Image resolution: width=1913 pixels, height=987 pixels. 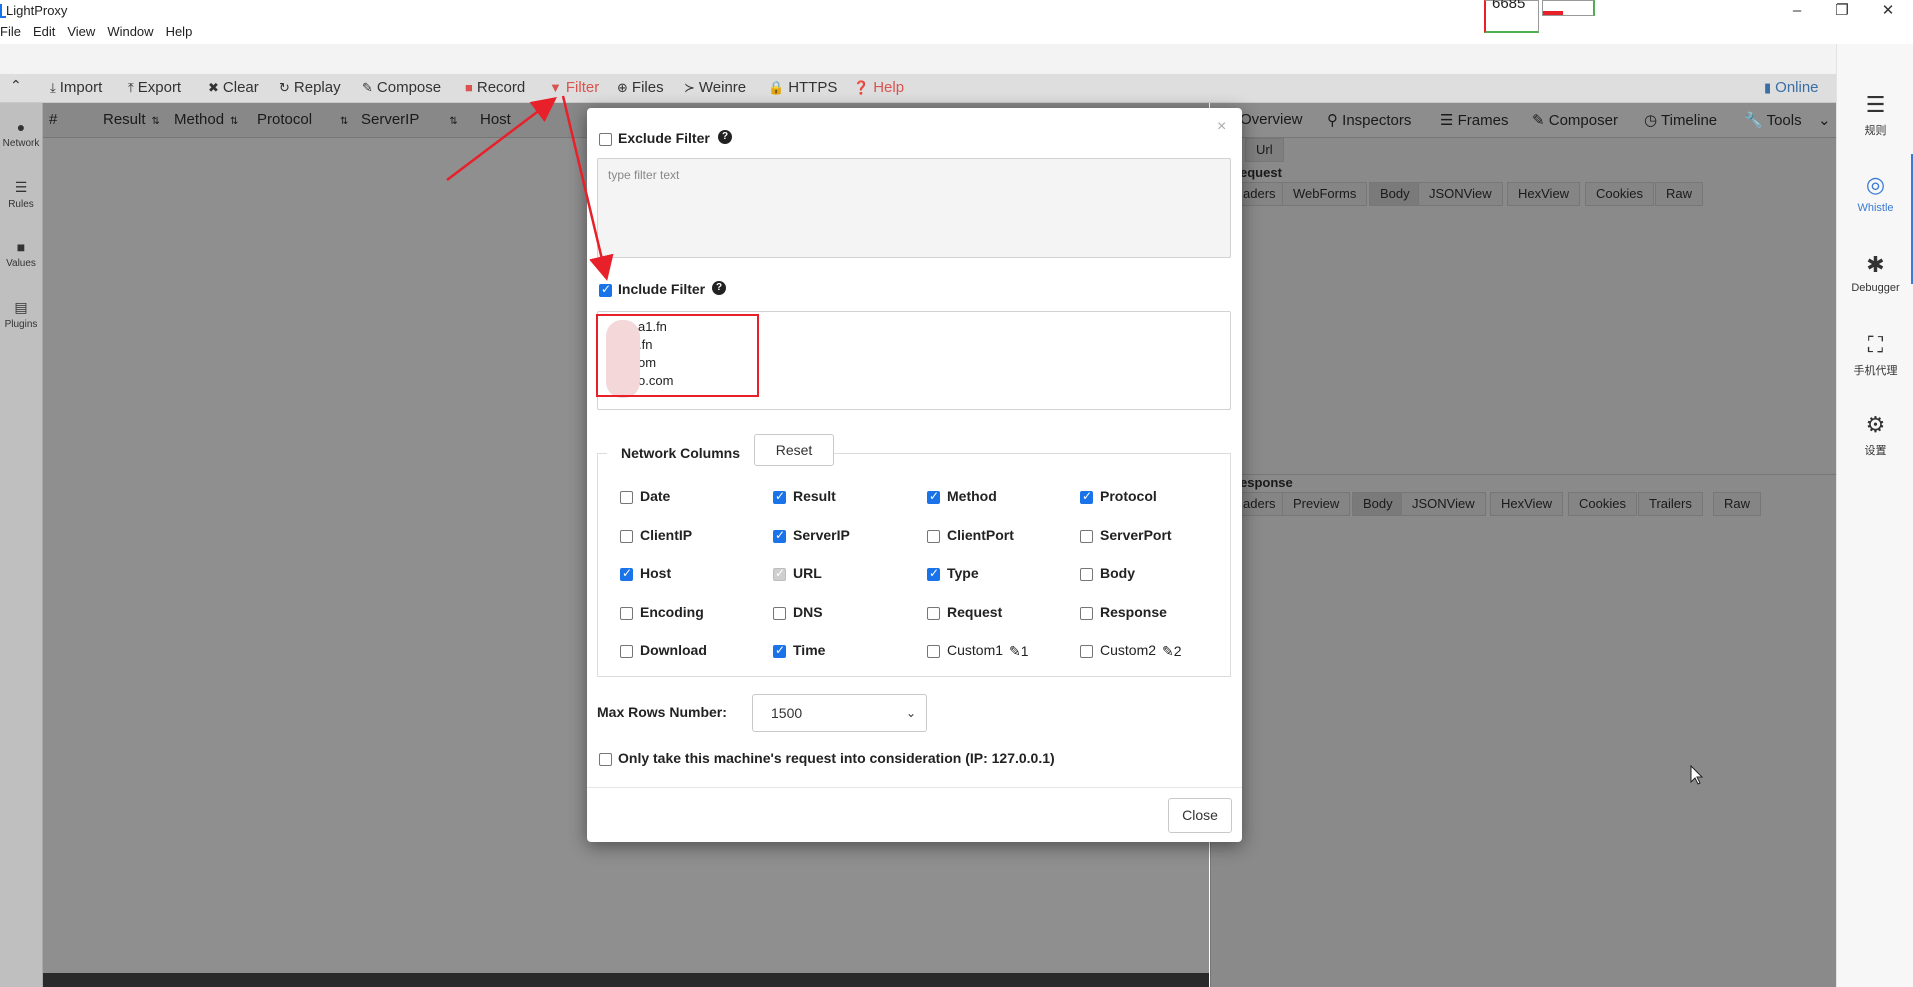 What do you see at coordinates (1474, 120) in the screenshot?
I see `tab-frames: ☰ Frames` at bounding box center [1474, 120].